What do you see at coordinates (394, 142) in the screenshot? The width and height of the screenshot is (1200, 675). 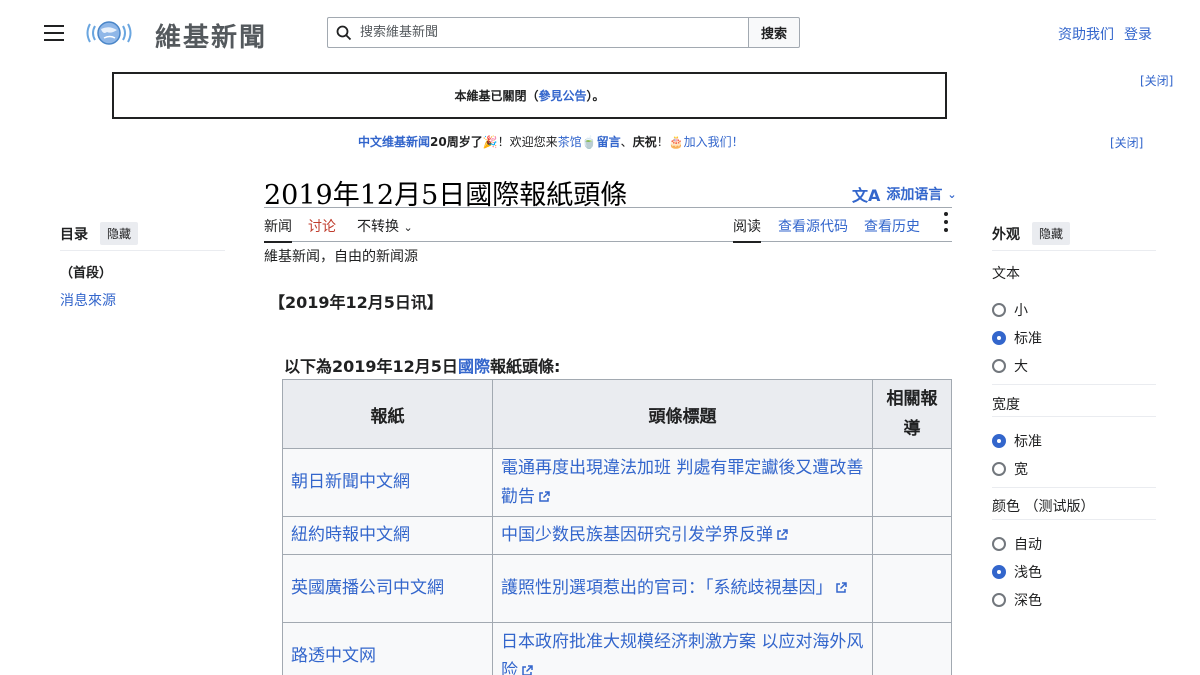 I see `anniv-link: 中文维基新闻` at bounding box center [394, 142].